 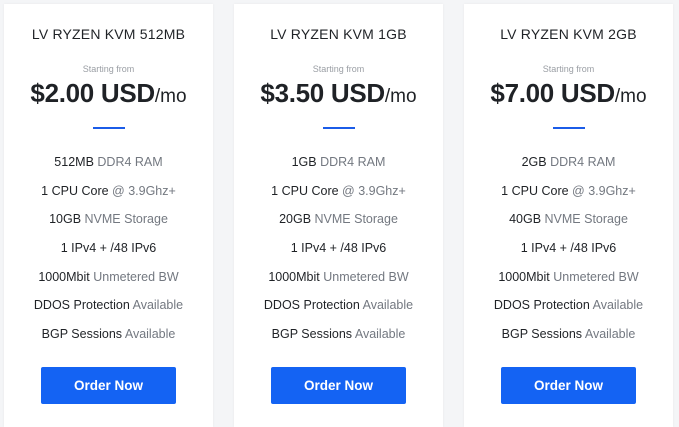 I want to click on feature-main: 40GB, so click(x=525, y=219).